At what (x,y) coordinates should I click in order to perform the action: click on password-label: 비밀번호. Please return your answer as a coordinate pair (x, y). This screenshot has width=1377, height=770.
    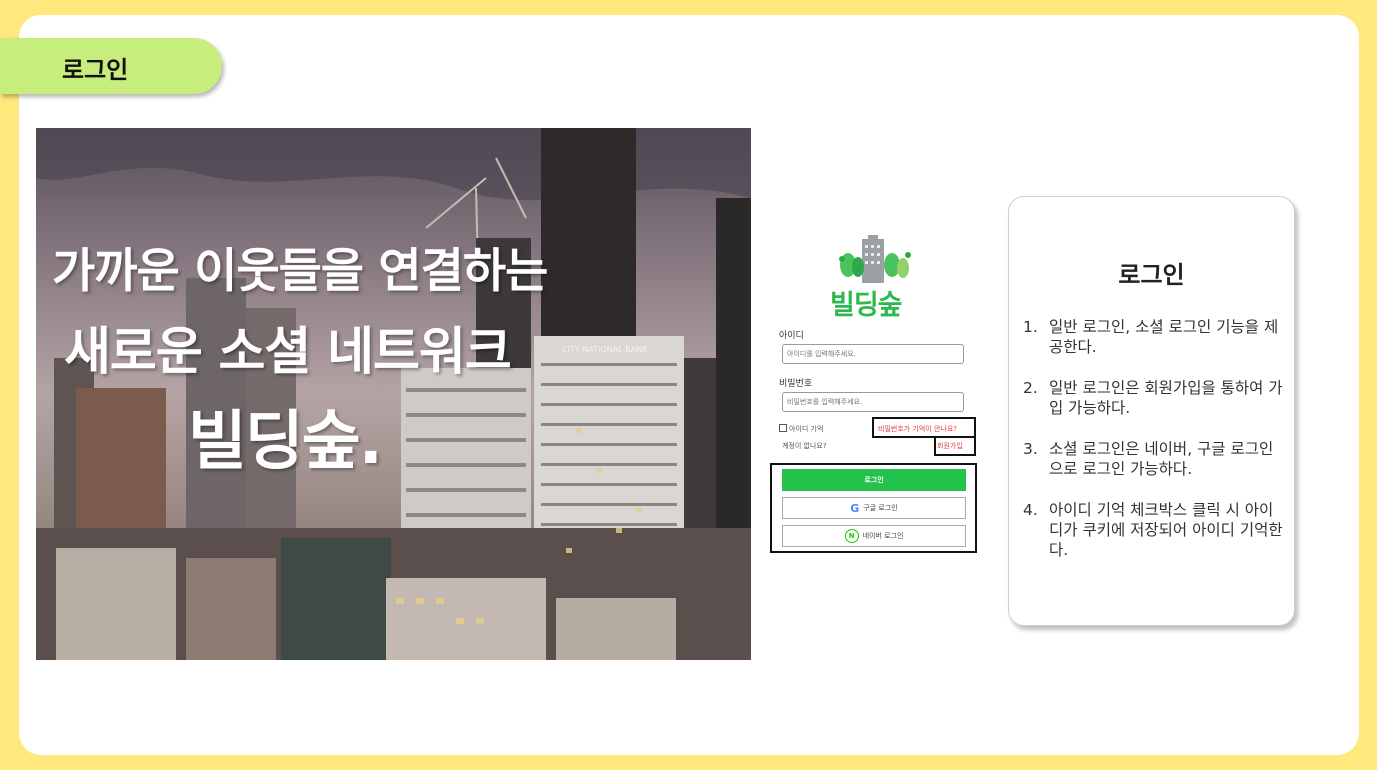
    Looking at the image, I should click on (796, 384).